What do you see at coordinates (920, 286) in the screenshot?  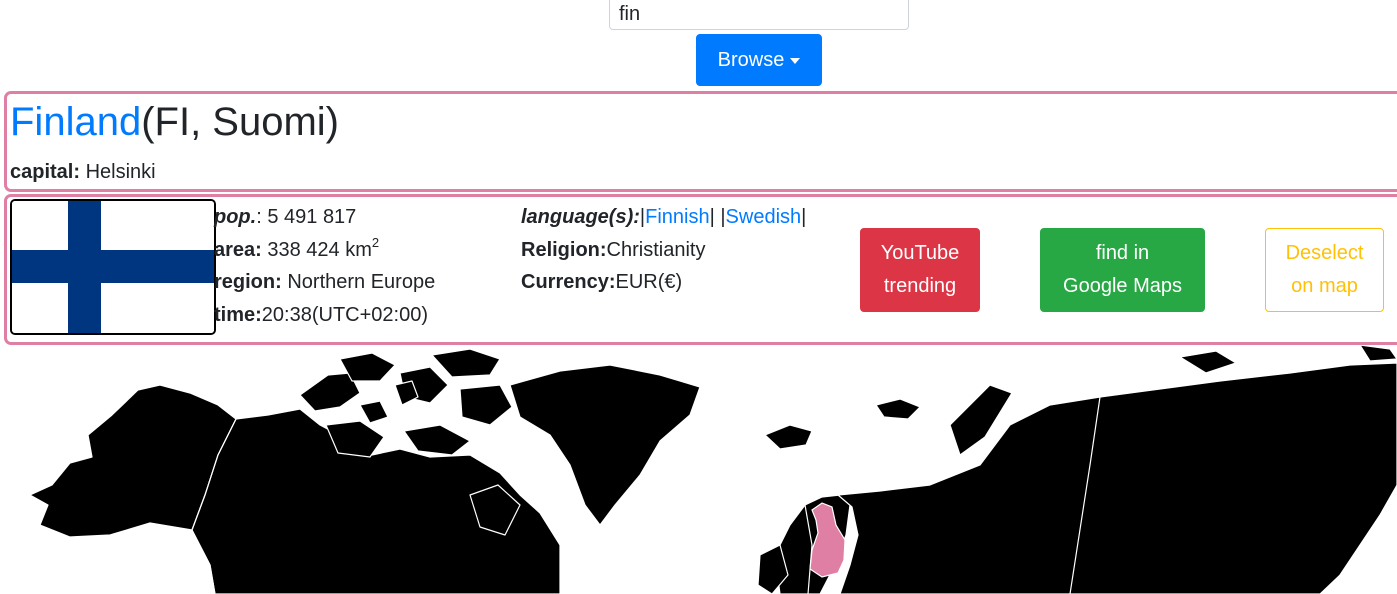 I see `youtube-button-line2: trending` at bounding box center [920, 286].